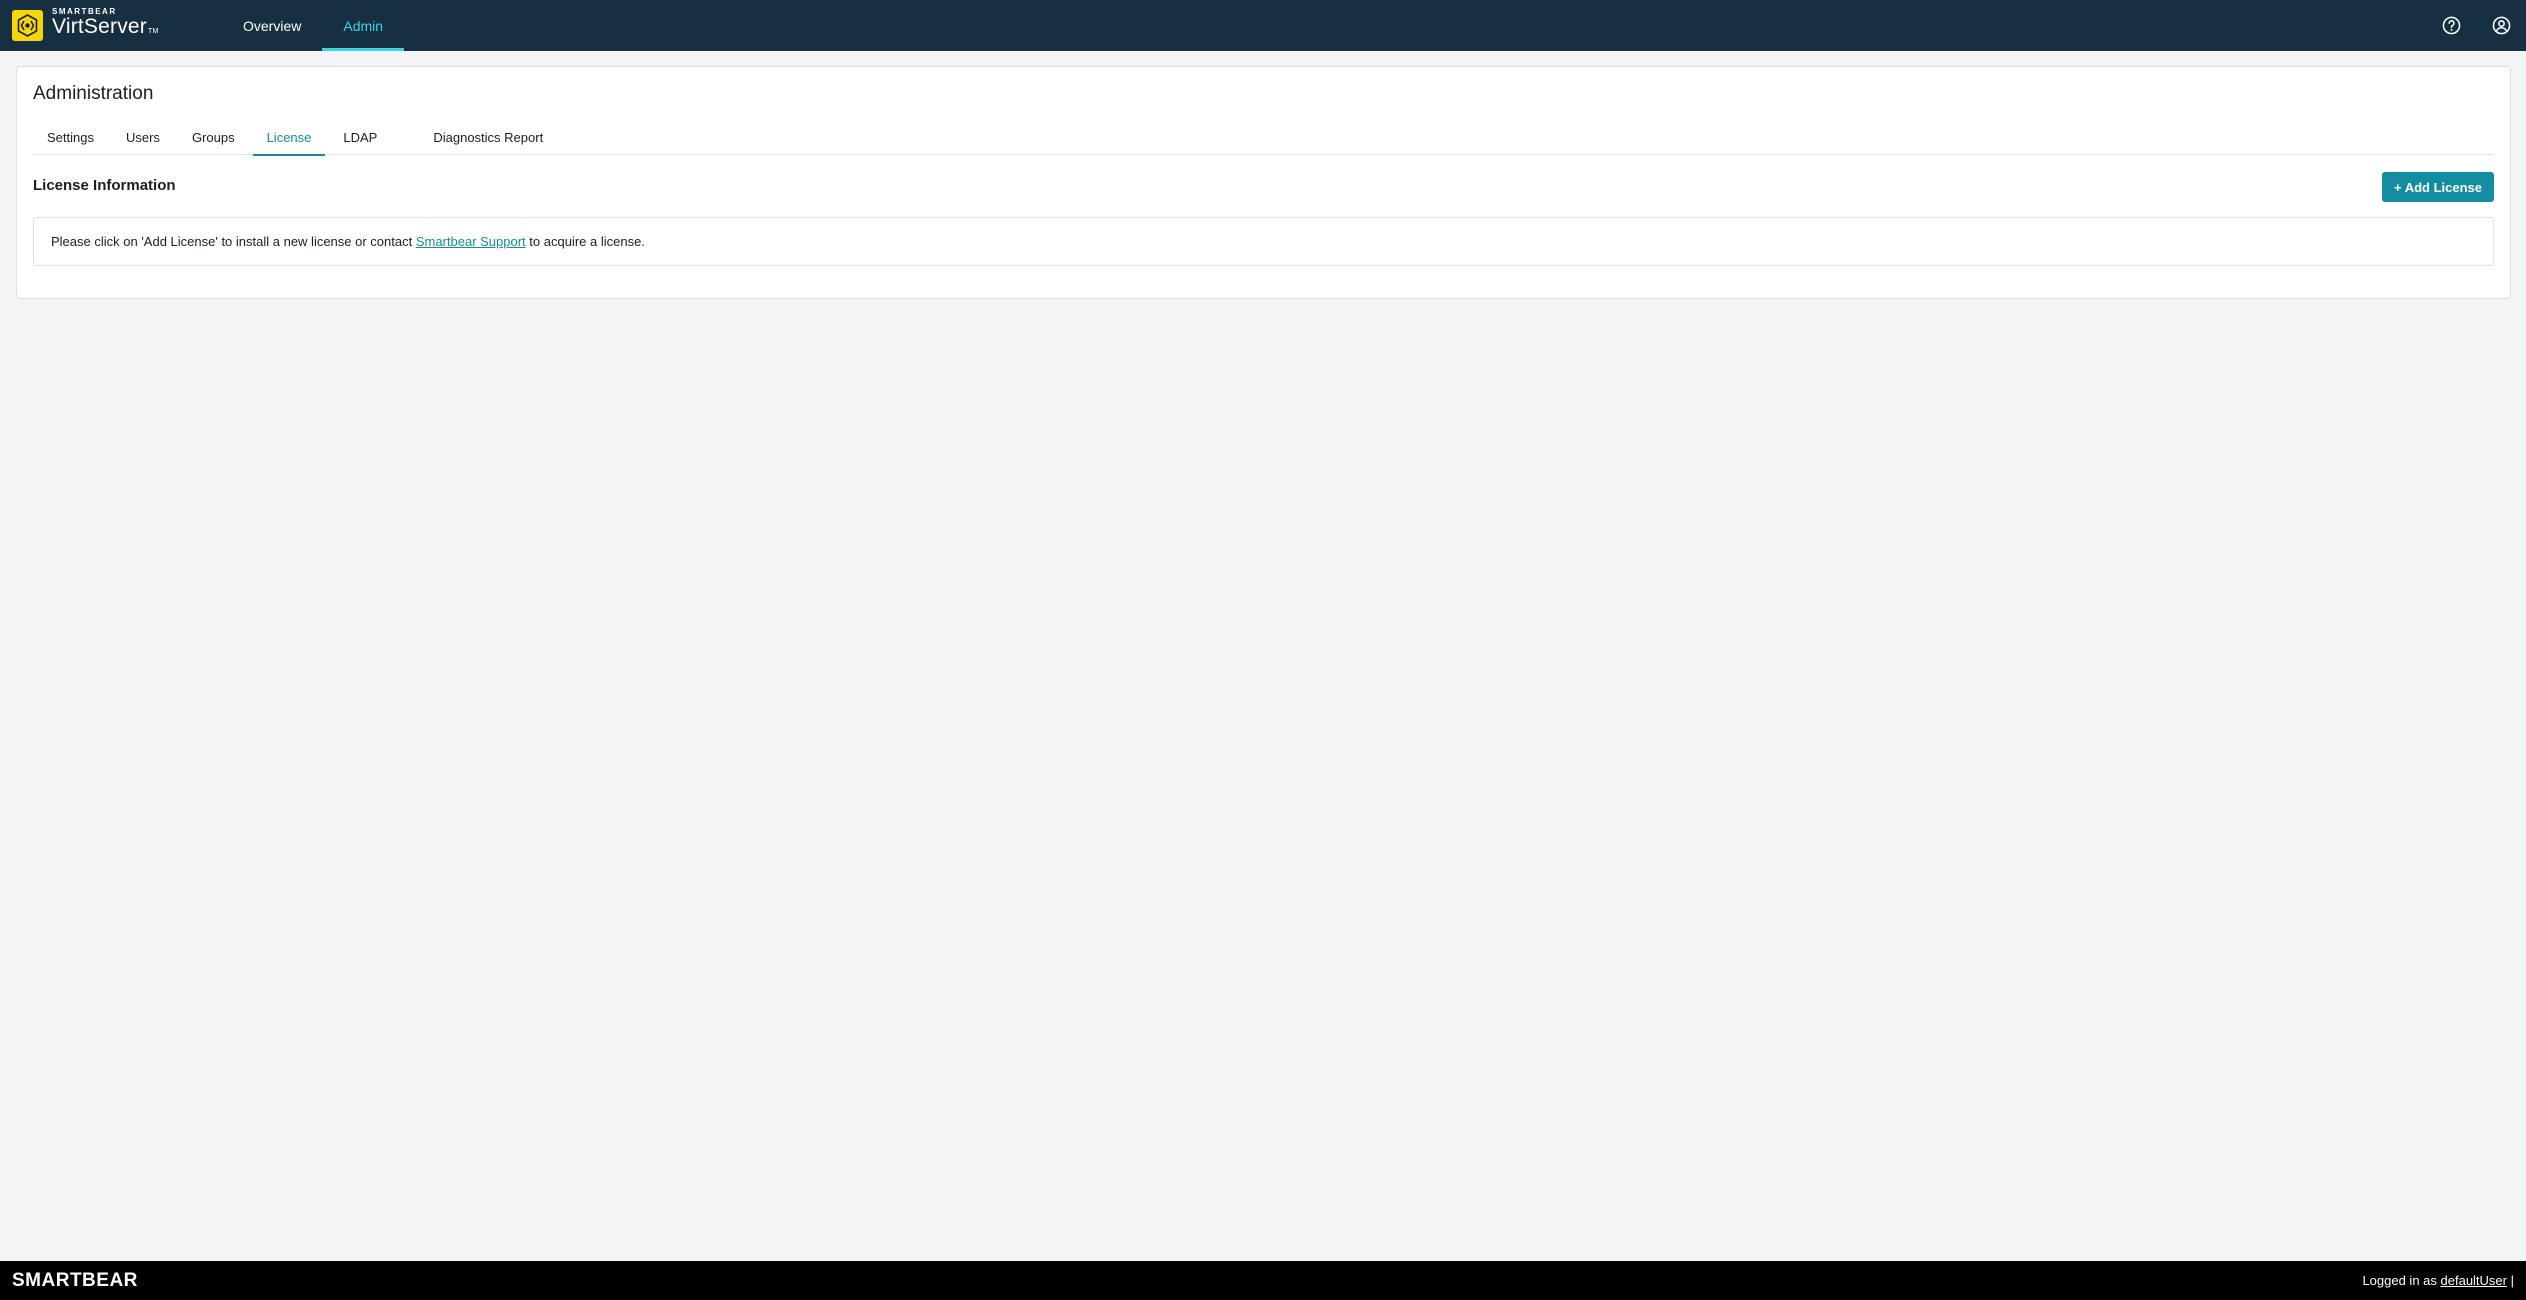 This screenshot has width=2526, height=1300. I want to click on nav-admin: Admin, so click(363, 25).